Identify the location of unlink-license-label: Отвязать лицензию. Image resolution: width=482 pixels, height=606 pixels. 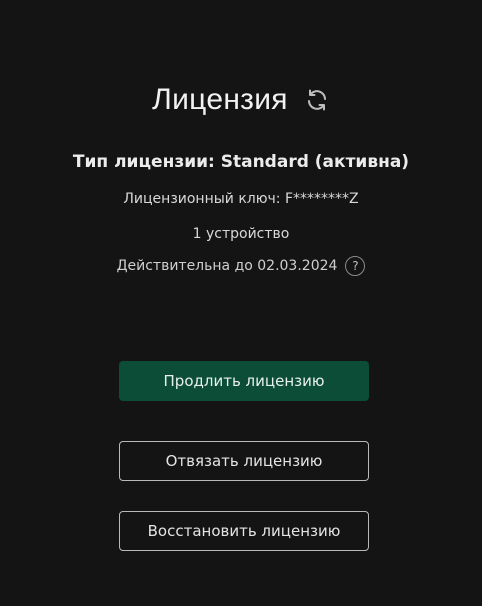
(244, 461).